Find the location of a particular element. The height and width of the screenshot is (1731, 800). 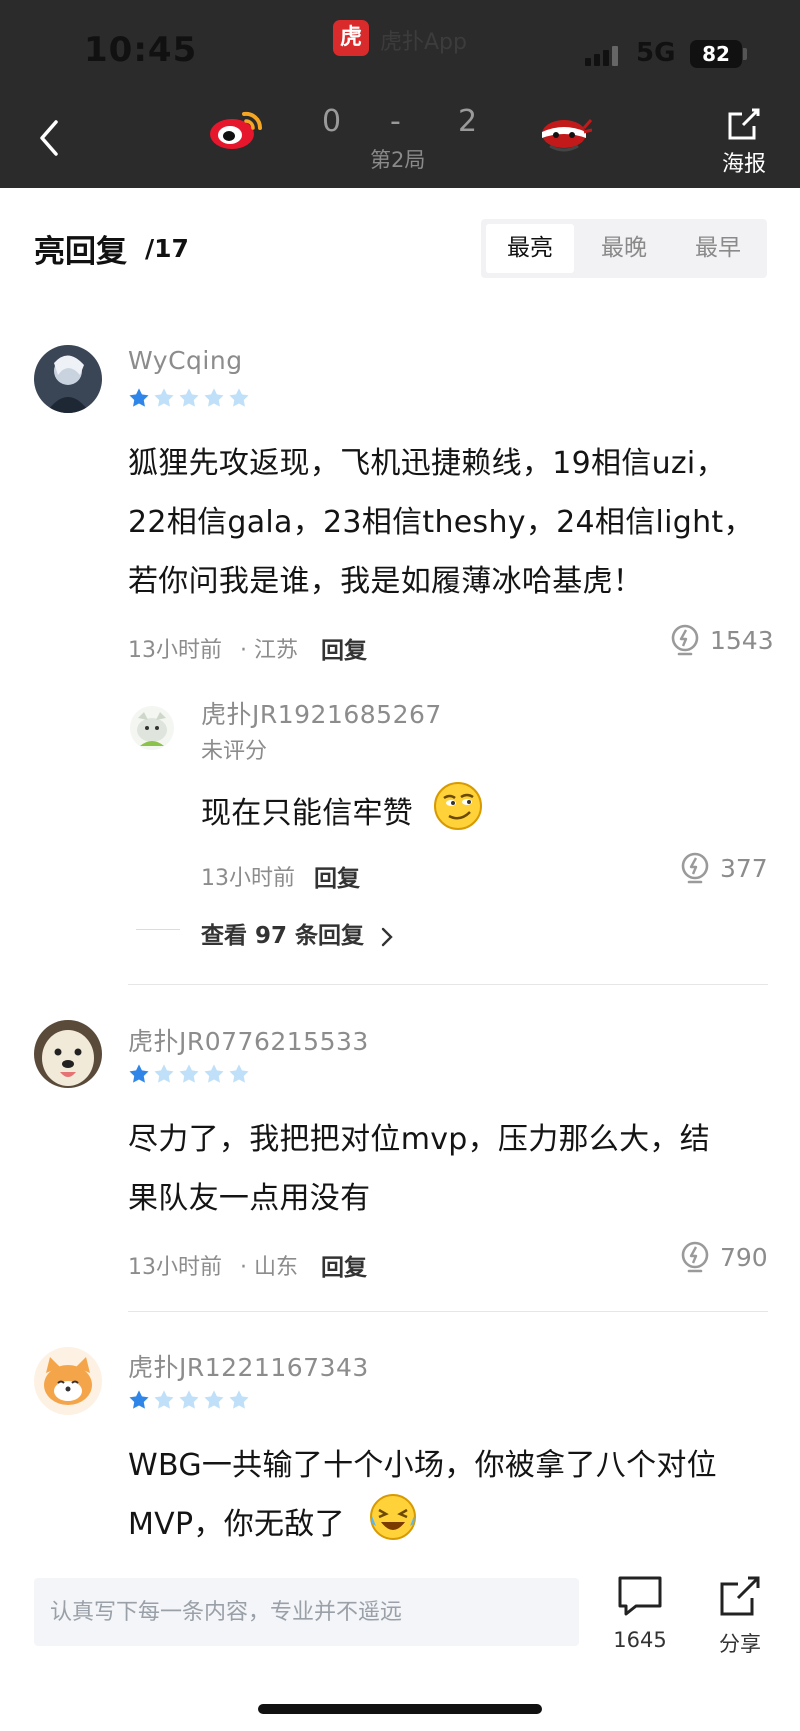

comment-text-line: 22相信gala，23相信theshy，24相信light， is located at coordinates (441, 522).